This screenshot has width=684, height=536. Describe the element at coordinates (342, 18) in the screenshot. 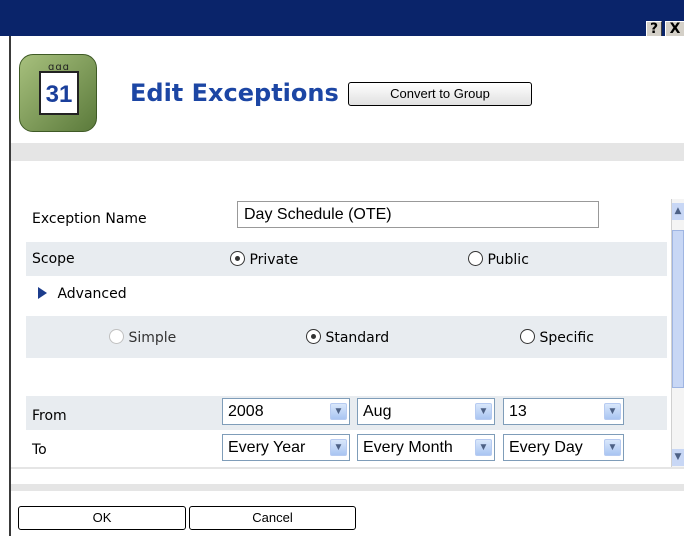

I see `dialog-titlebar: ? X` at that location.